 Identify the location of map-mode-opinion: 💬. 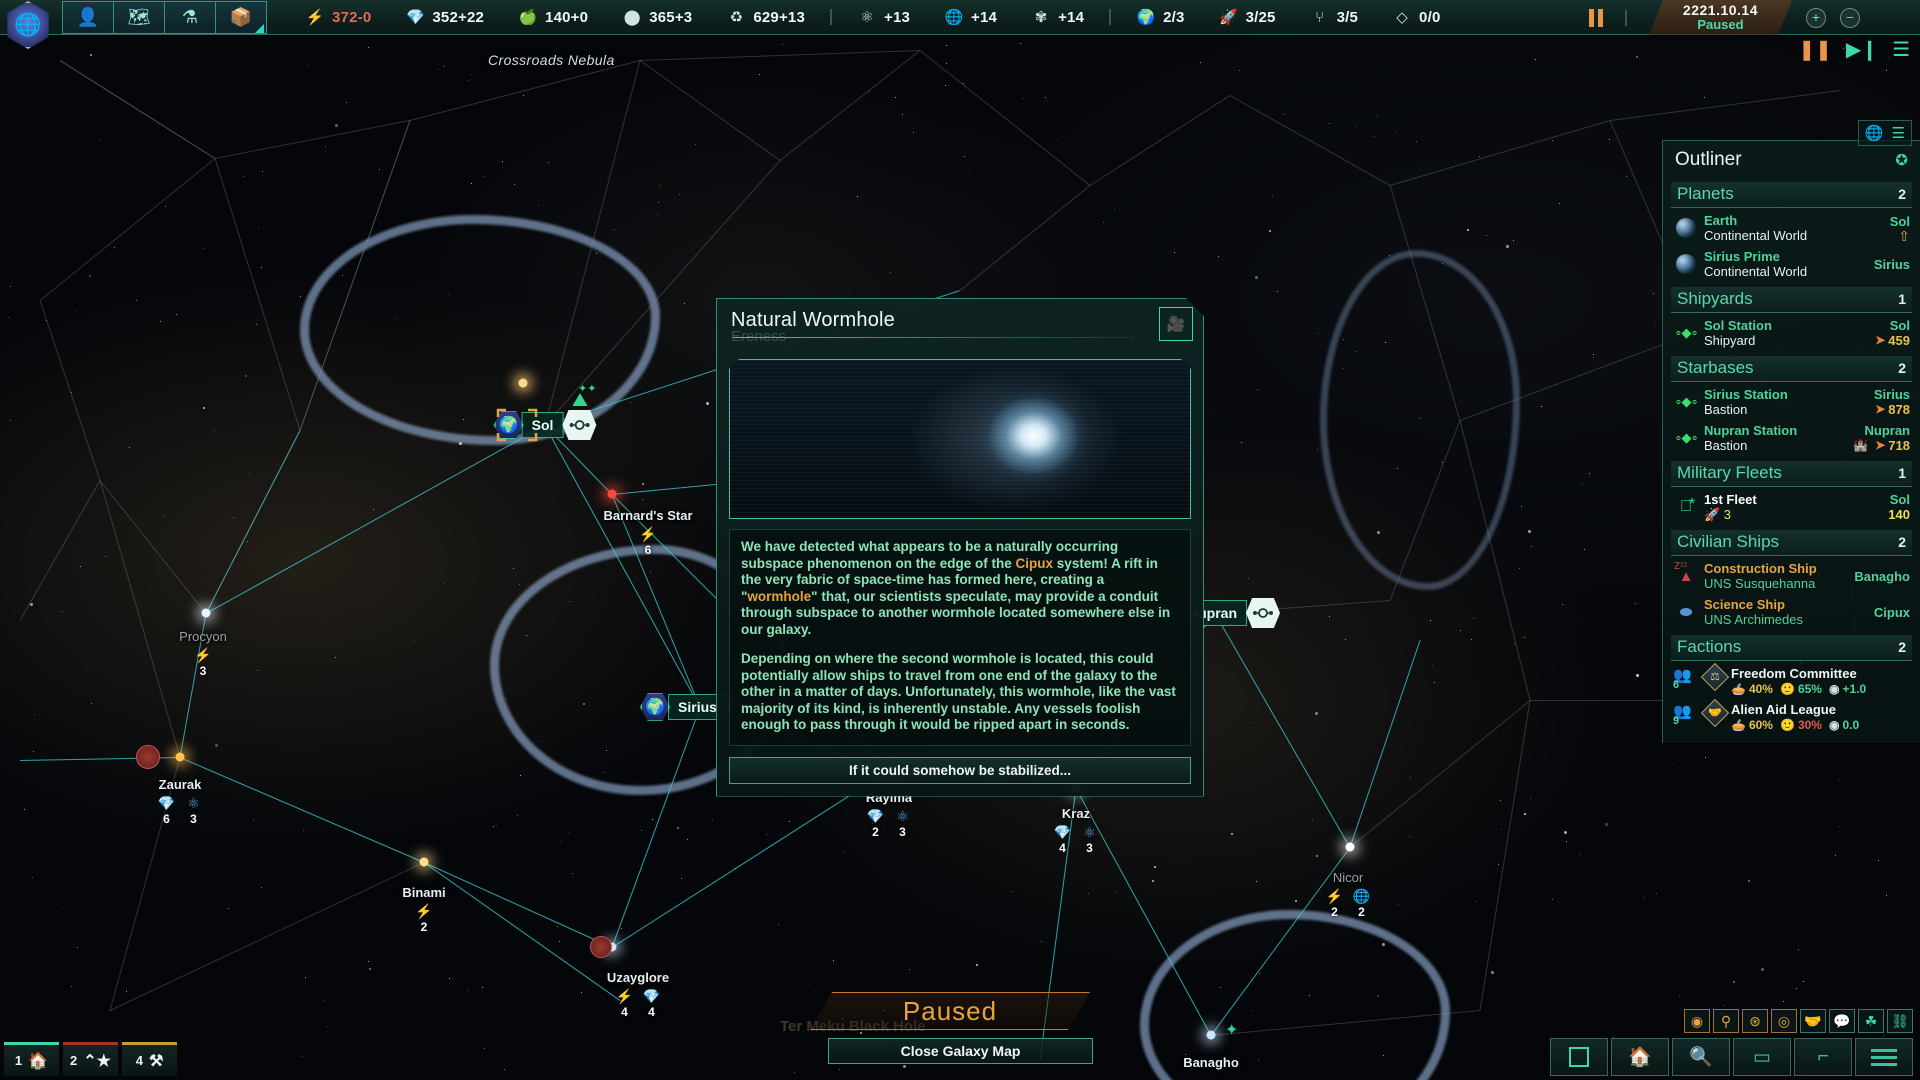
(1842, 1021).